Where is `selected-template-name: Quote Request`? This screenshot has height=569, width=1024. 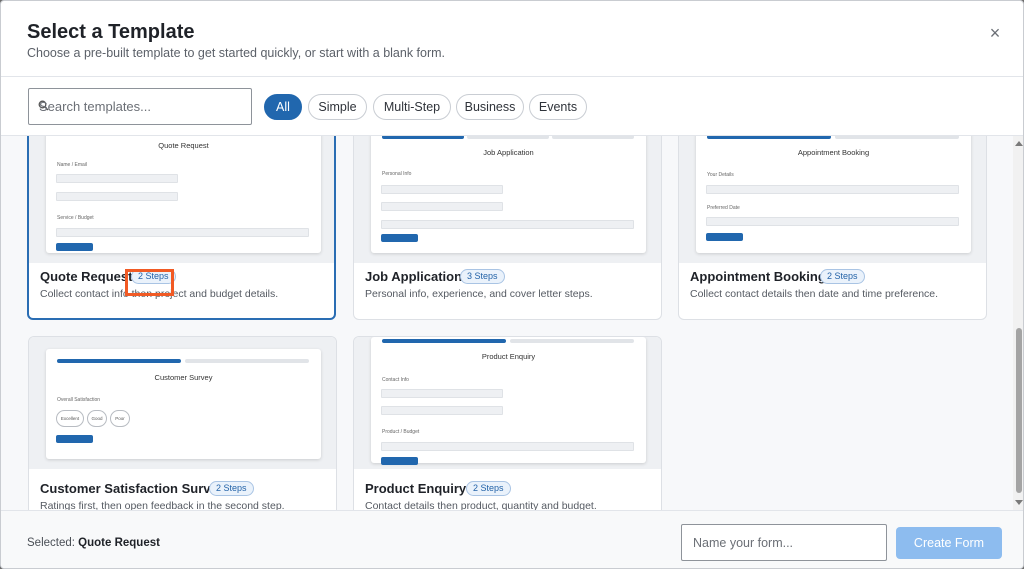
selected-template-name: Quote Request is located at coordinates (119, 543).